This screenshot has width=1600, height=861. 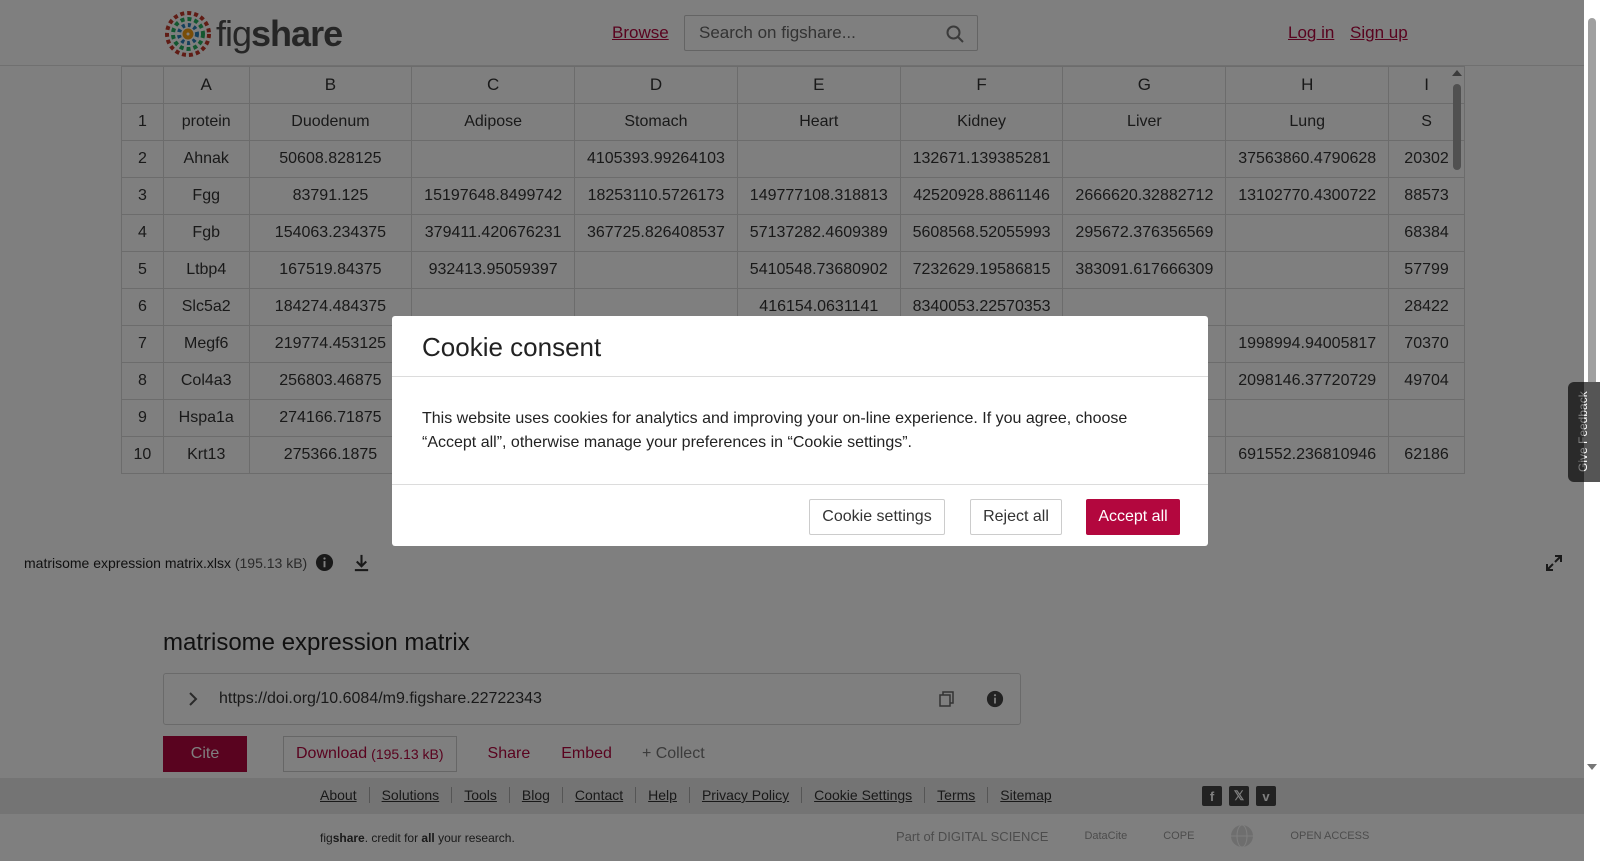 What do you see at coordinates (800, 515) in the screenshot?
I see `dialog-footer: Cookie settings Reject all Accept all` at bounding box center [800, 515].